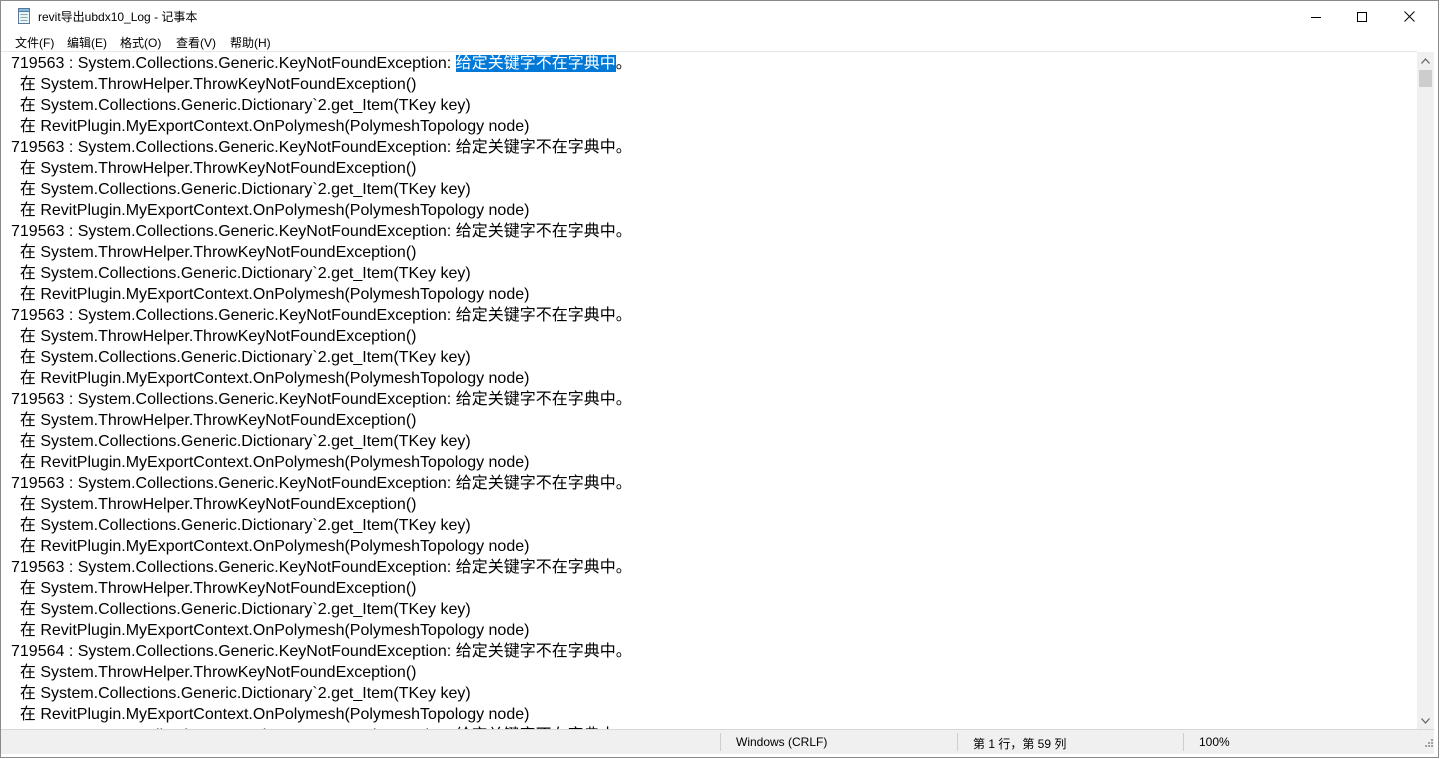  What do you see at coordinates (1425, 78) in the screenshot?
I see `scroll-thumb` at bounding box center [1425, 78].